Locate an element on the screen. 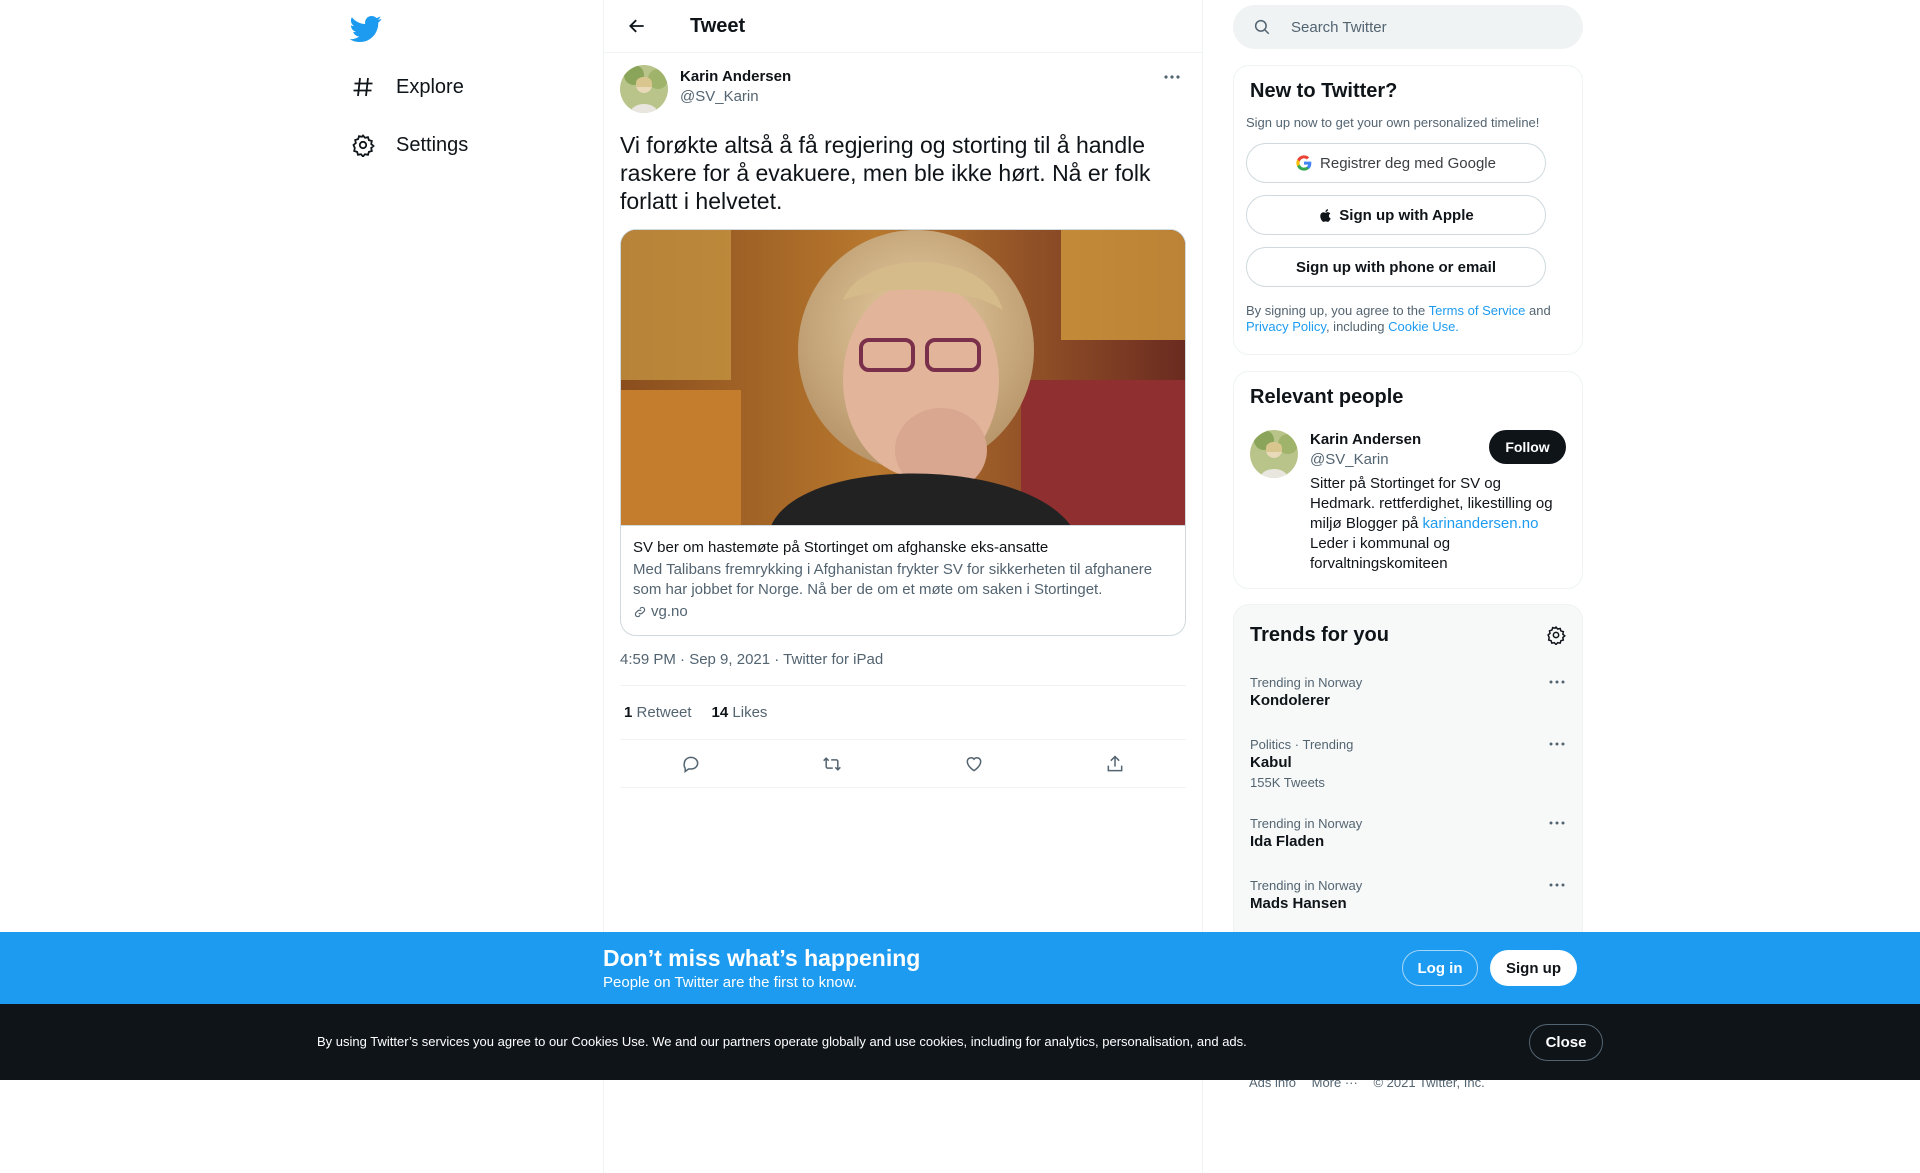  back-button is located at coordinates (637, 26).